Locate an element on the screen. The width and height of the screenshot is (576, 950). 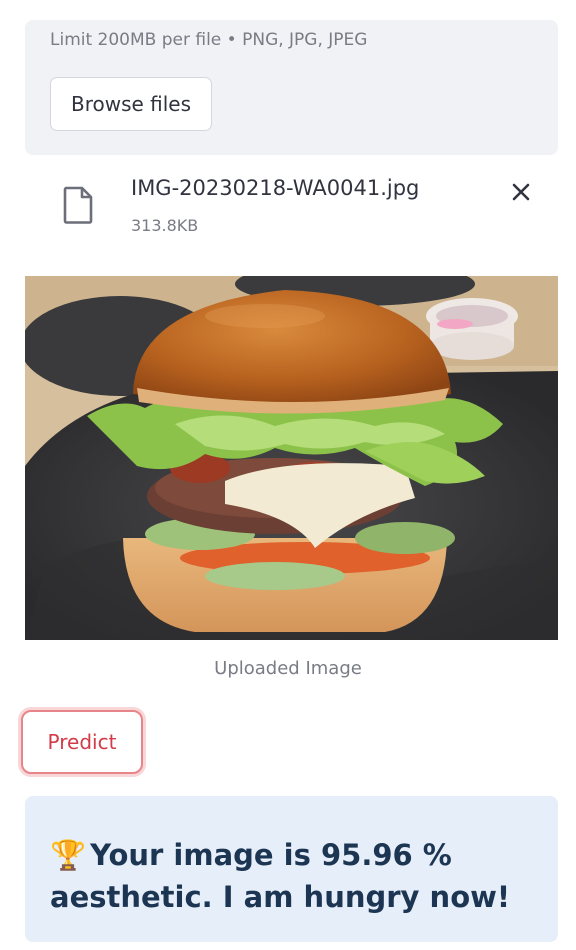
upload-limit-text: Limit 200MB per file • PNG, JPG, JPEG is located at coordinates (209, 40).